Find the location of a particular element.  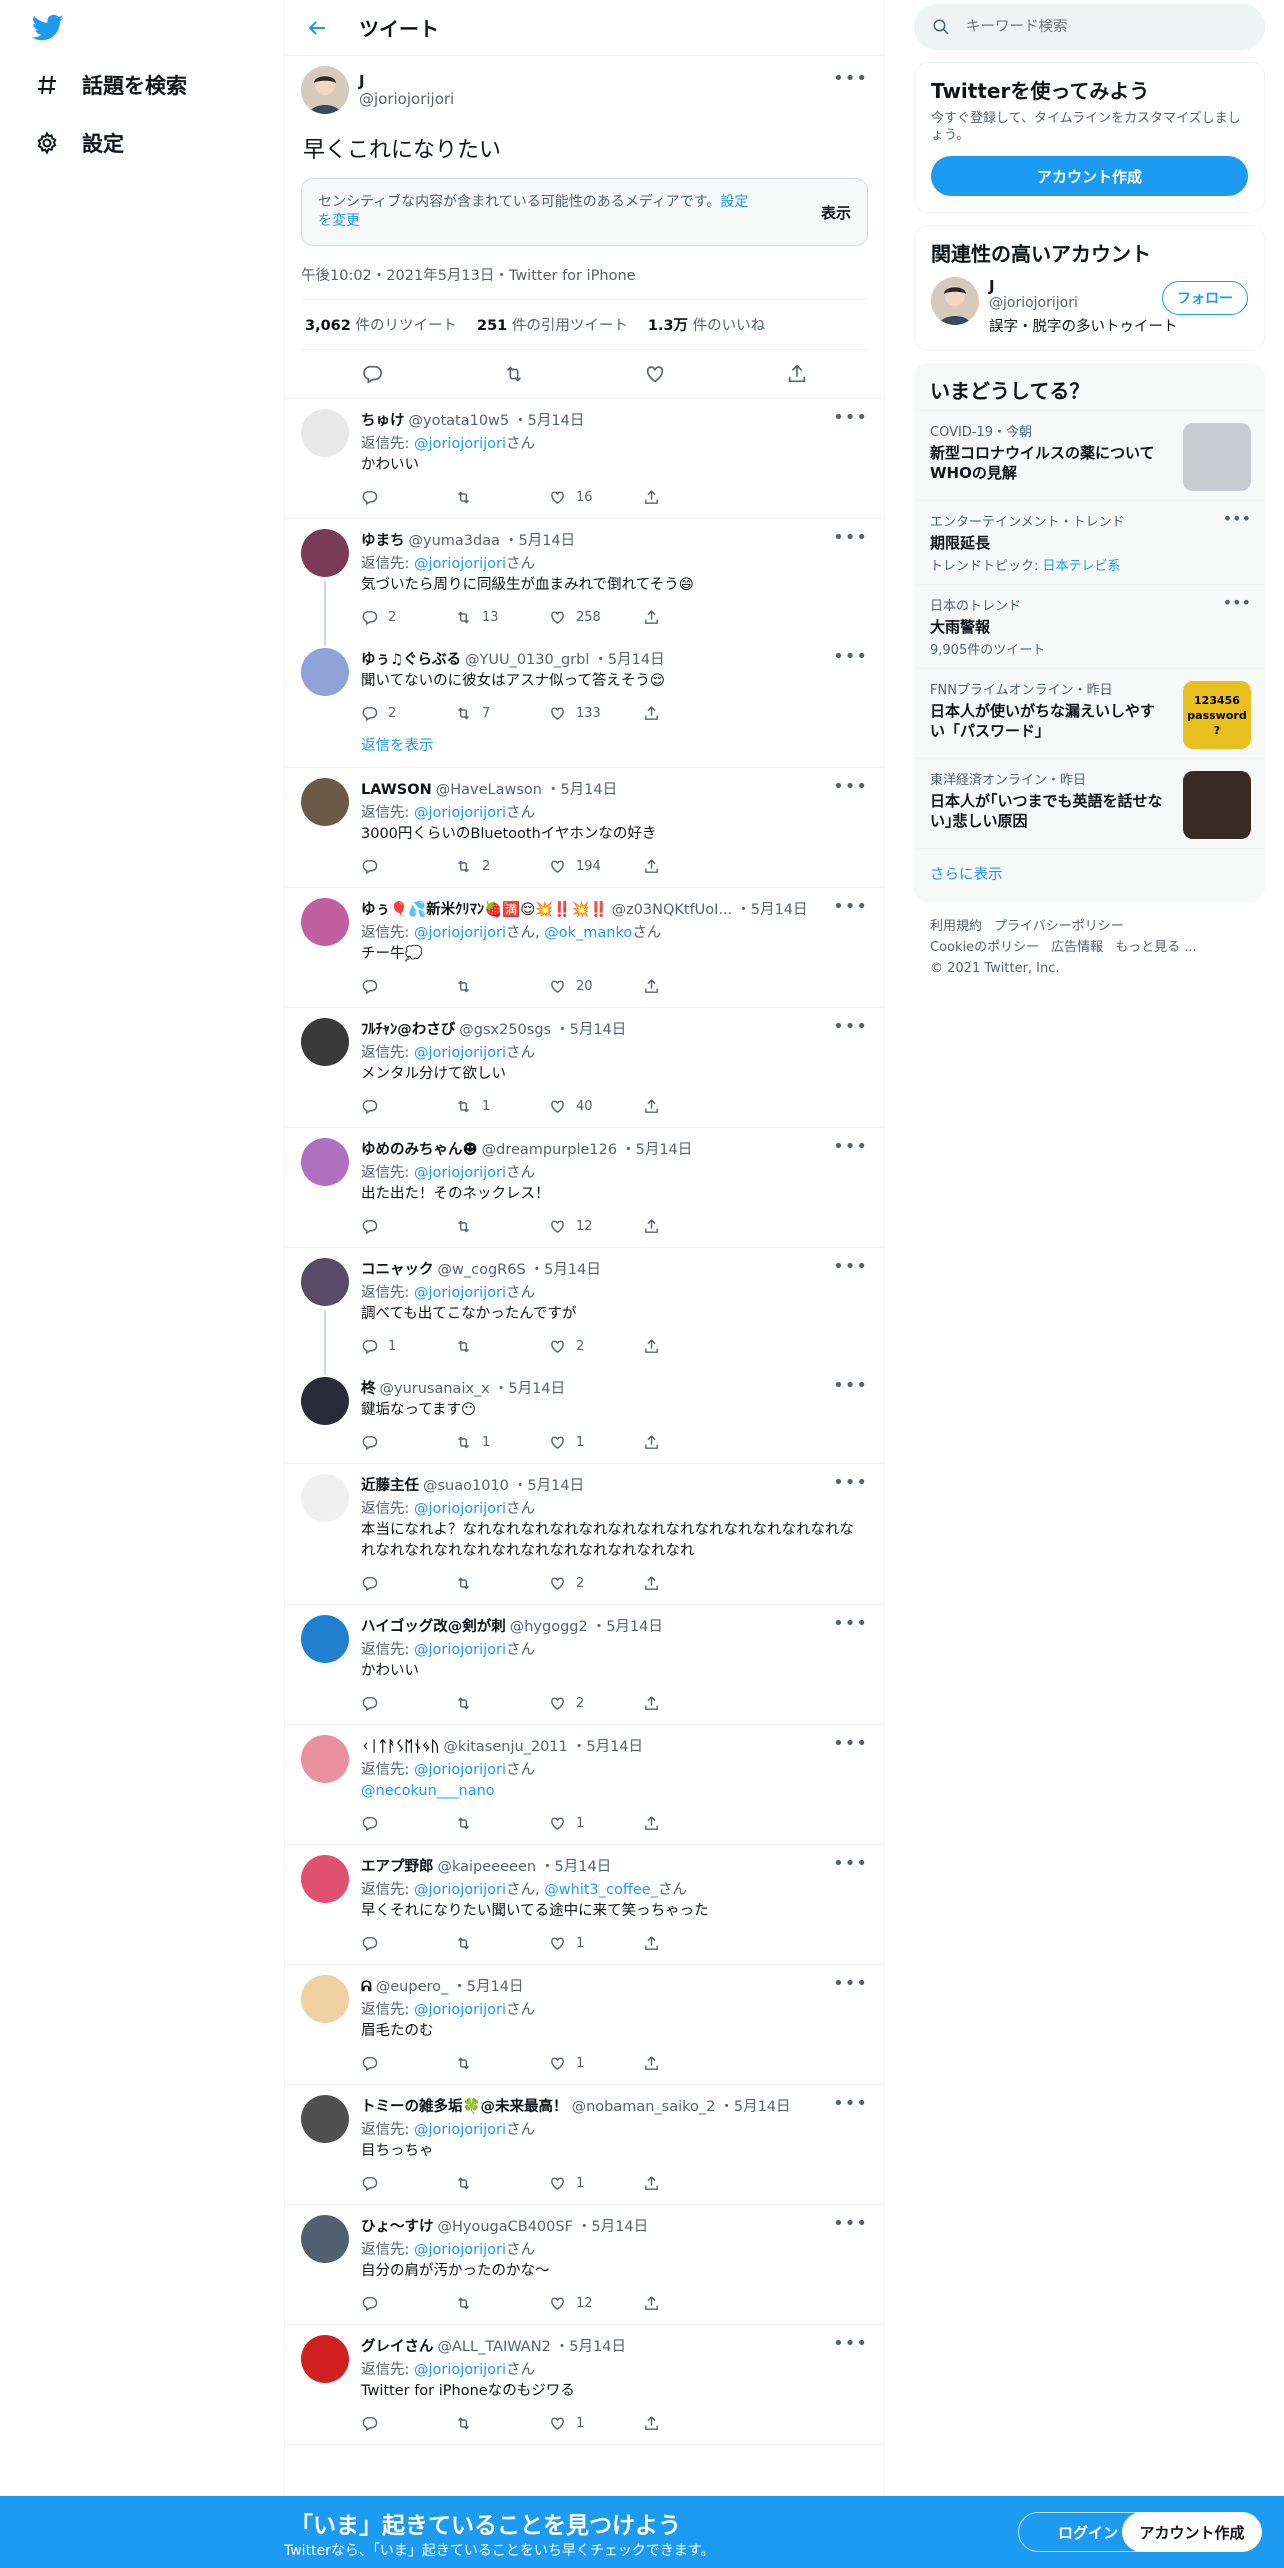

reply-author-name: ゆぅ🎈💦新米ｸﾘﾏﾝ🍓🈵😌💥‼️💥‼️ is located at coordinates (484, 908).